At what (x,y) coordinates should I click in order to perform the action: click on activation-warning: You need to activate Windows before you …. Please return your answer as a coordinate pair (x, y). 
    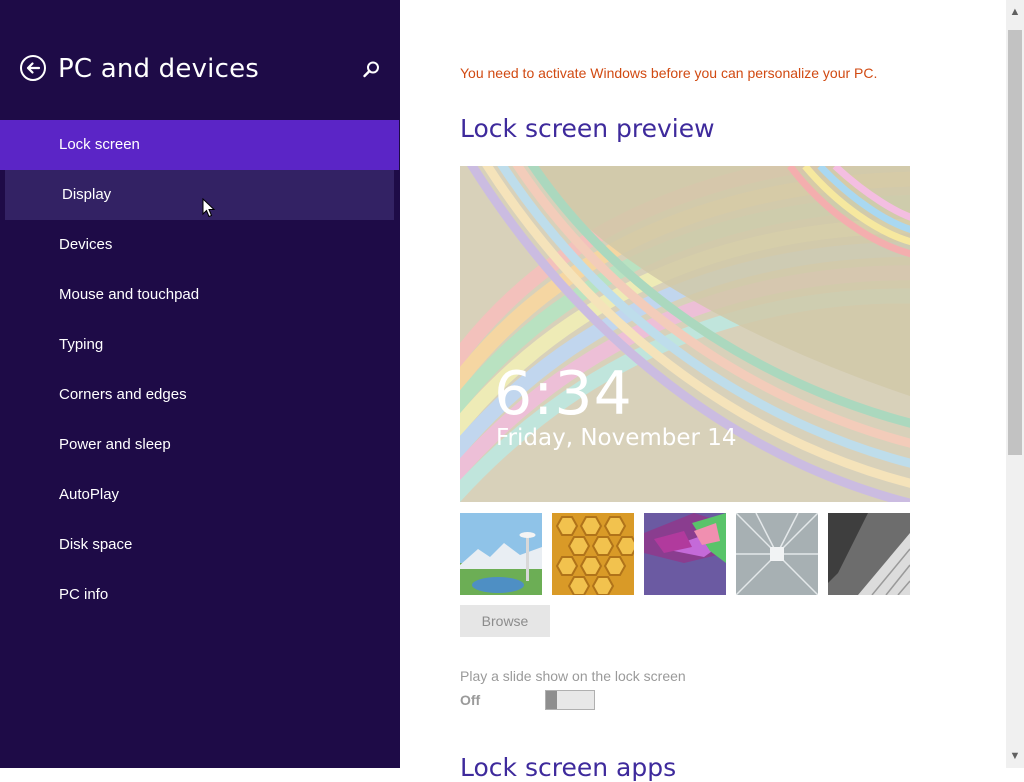
    Looking at the image, I should click on (669, 73).